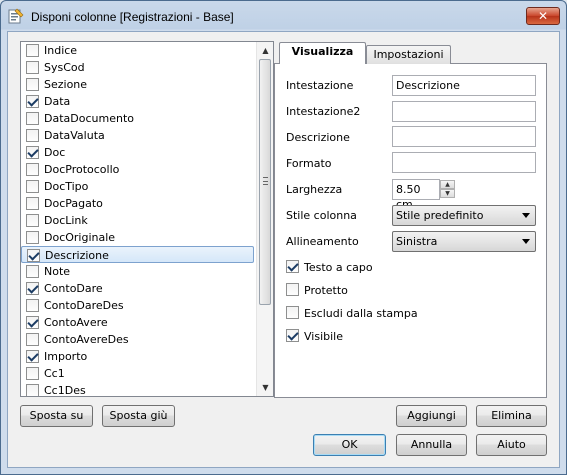 The width and height of the screenshot is (567, 475). I want to click on add-label: Aggiungi, so click(431, 415).